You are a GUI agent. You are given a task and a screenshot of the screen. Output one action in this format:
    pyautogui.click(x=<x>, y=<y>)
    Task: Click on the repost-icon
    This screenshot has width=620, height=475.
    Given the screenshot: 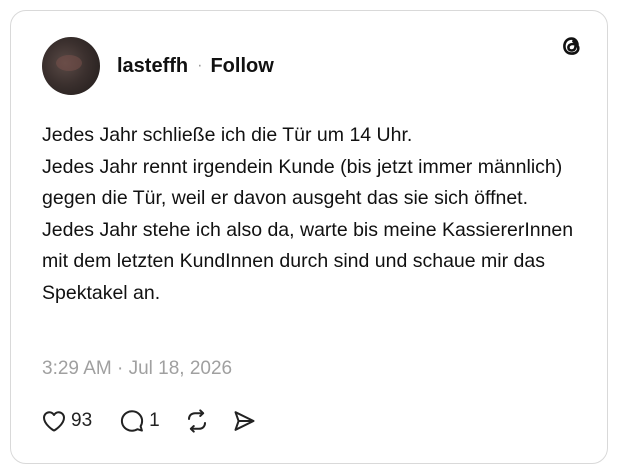 What is the action you would take?
    pyautogui.click(x=196, y=421)
    